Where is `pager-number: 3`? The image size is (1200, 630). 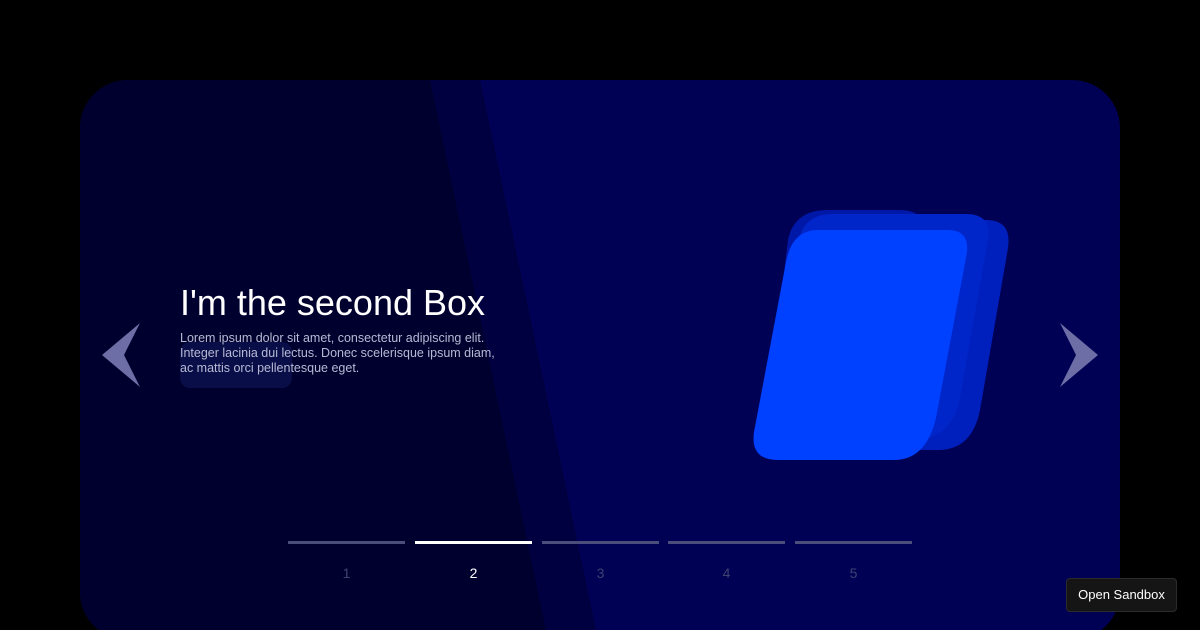
pager-number: 3 is located at coordinates (600, 573).